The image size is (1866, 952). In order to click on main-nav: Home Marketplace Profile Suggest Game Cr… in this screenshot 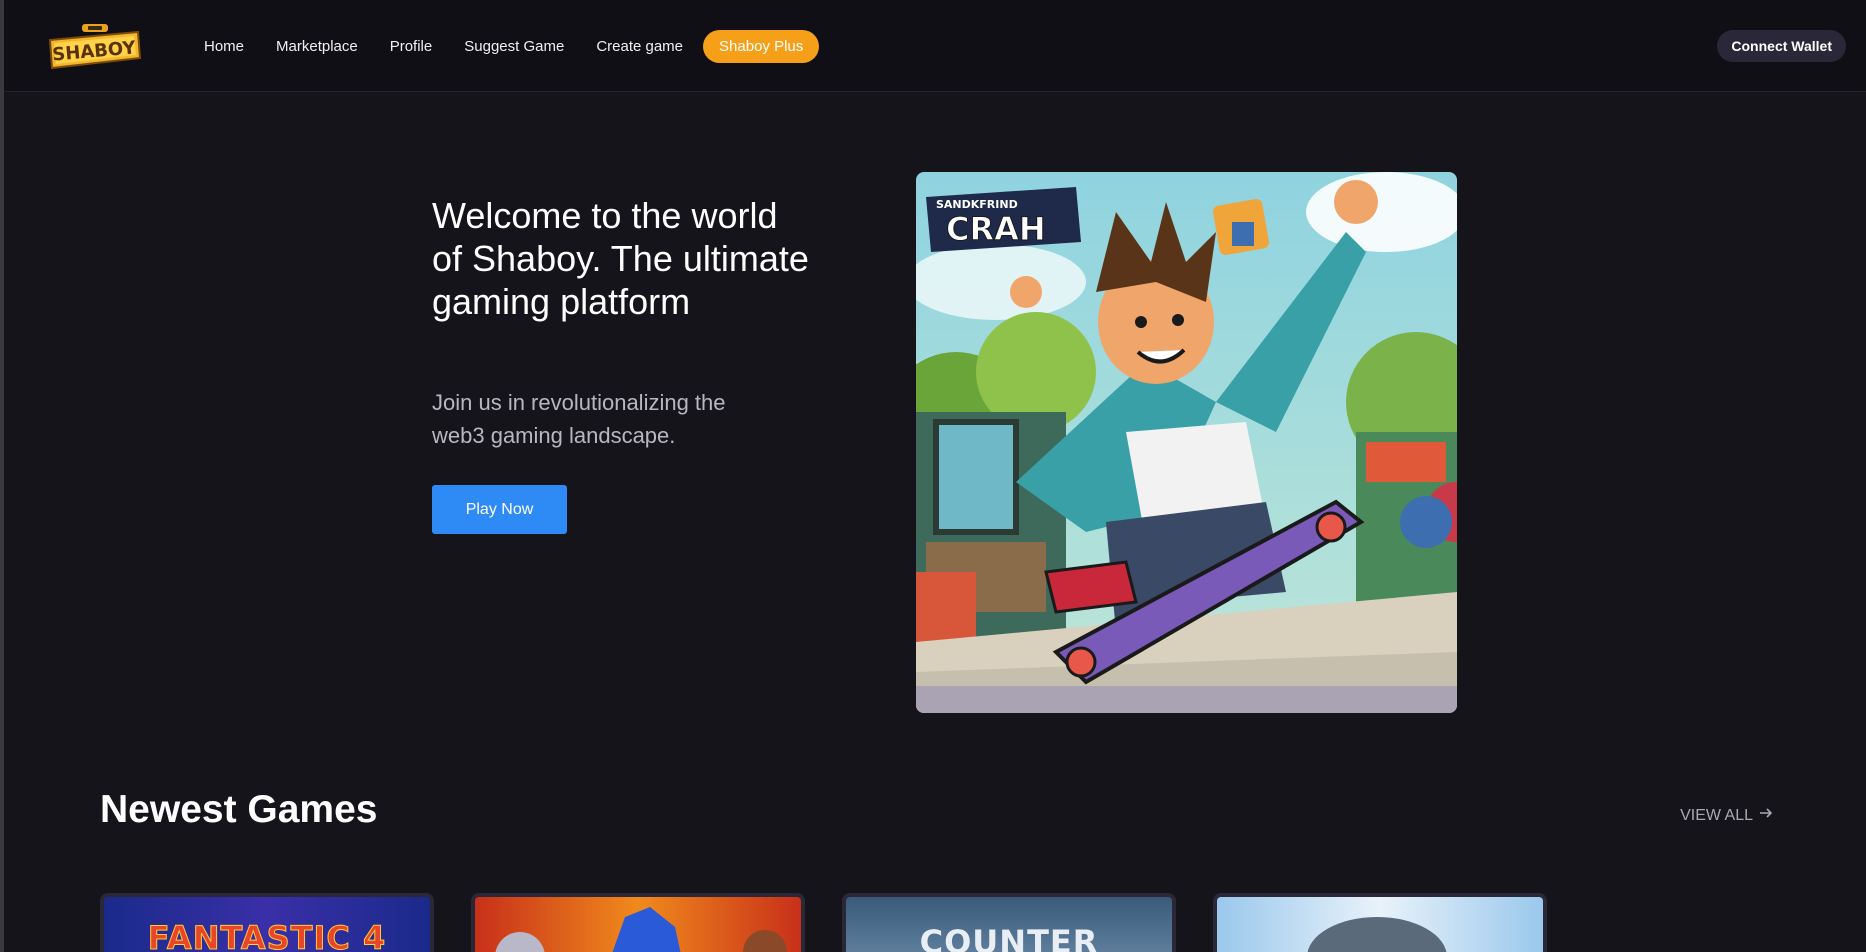, I will do `click(504, 46)`.